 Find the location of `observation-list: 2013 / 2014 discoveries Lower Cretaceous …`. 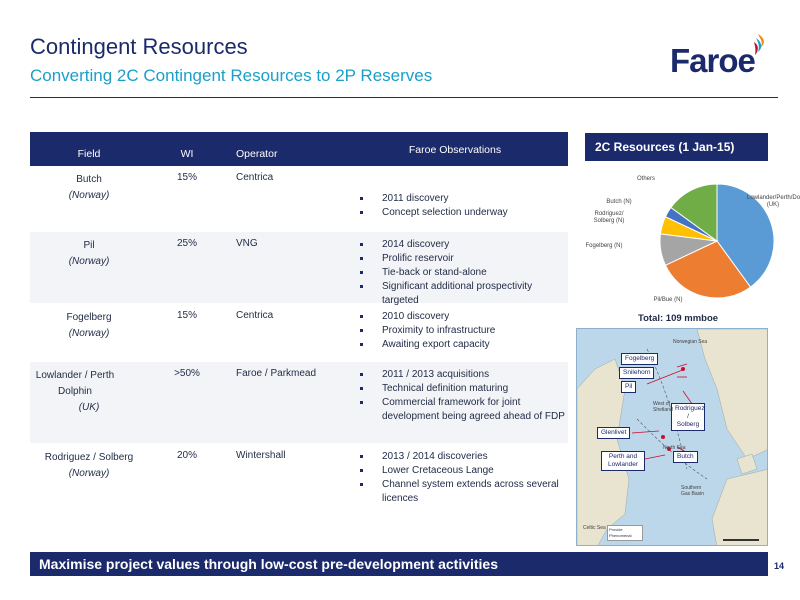

observation-list: 2013 / 2014 discoveries Lower Cretaceous … is located at coordinates (460, 478).